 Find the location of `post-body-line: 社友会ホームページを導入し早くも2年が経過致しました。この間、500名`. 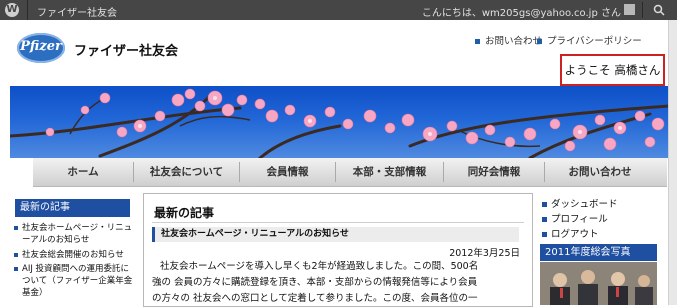

post-body-line: 社友会ホームページを導入し早くも2年が経過致しました。この間、500名 is located at coordinates (319, 266).